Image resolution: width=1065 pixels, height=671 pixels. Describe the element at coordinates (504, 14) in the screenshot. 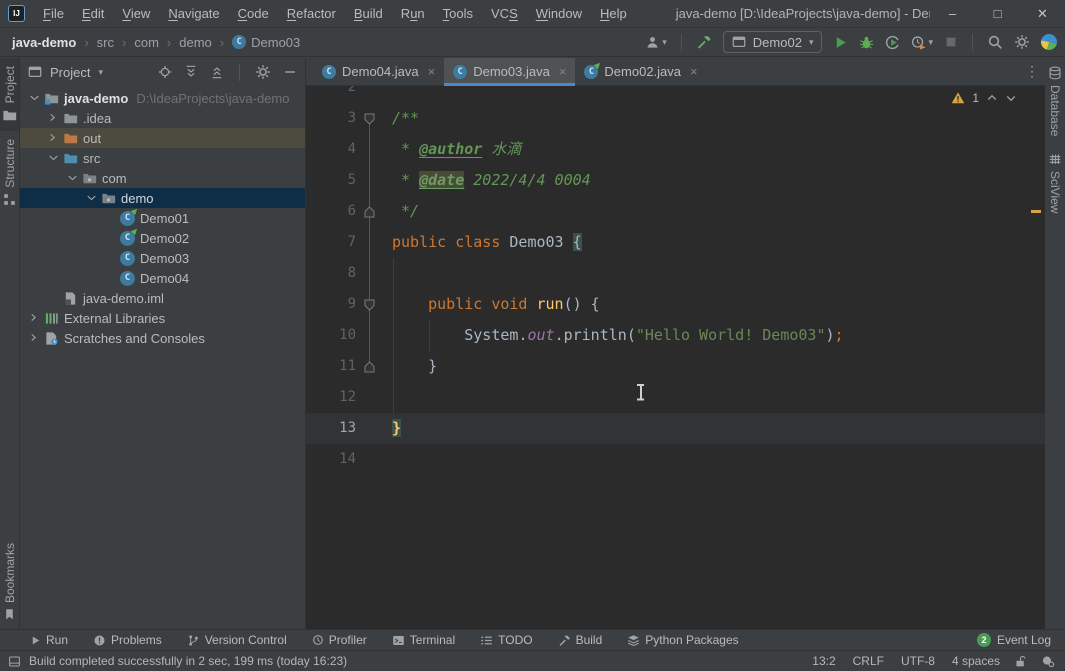

I see `menu-vcs: VCS` at that location.